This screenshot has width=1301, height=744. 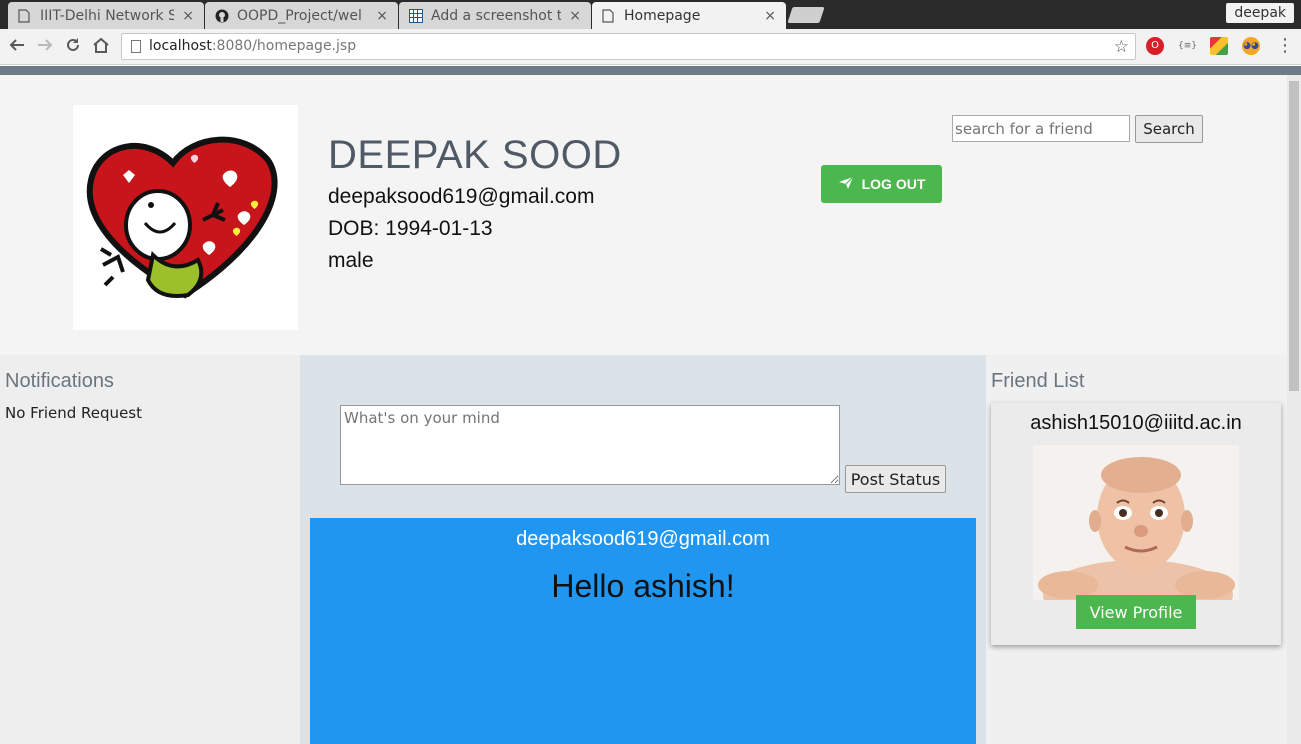 What do you see at coordinates (351, 260) in the screenshot?
I see `profile-gender: male` at bounding box center [351, 260].